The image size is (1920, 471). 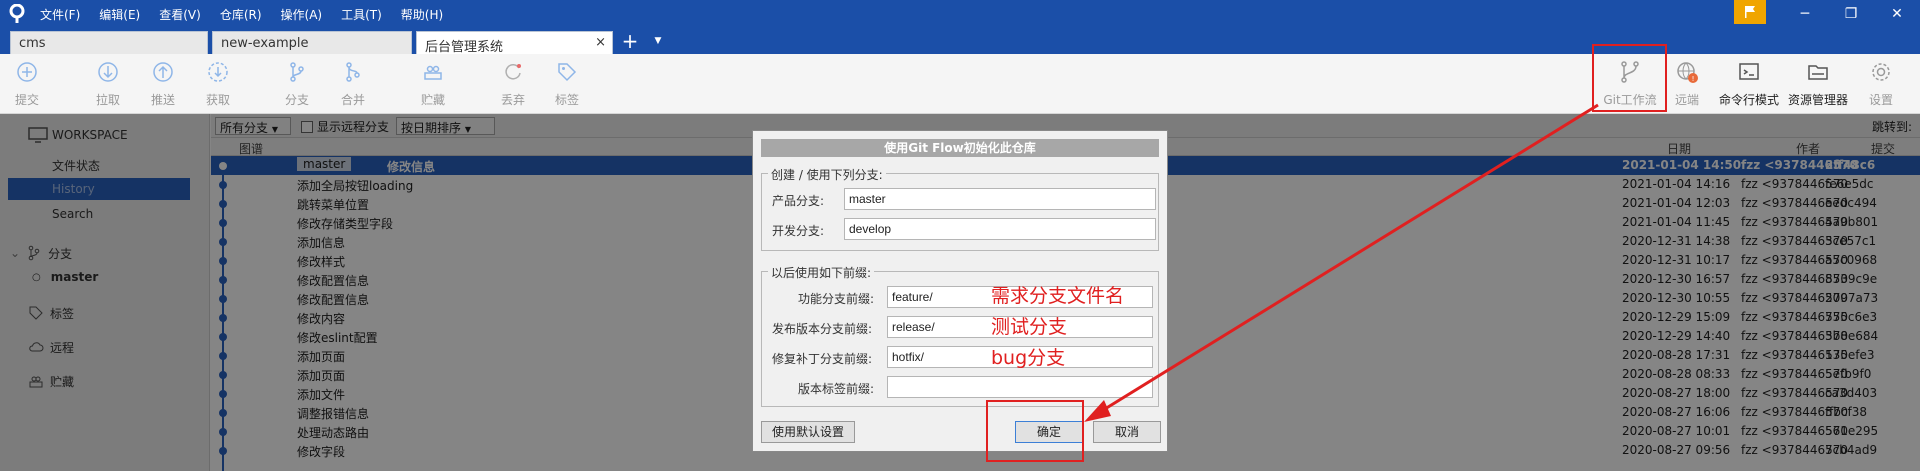 I want to click on prefixes-group-label: 以后使用如下前缀:, so click(x=821, y=272).